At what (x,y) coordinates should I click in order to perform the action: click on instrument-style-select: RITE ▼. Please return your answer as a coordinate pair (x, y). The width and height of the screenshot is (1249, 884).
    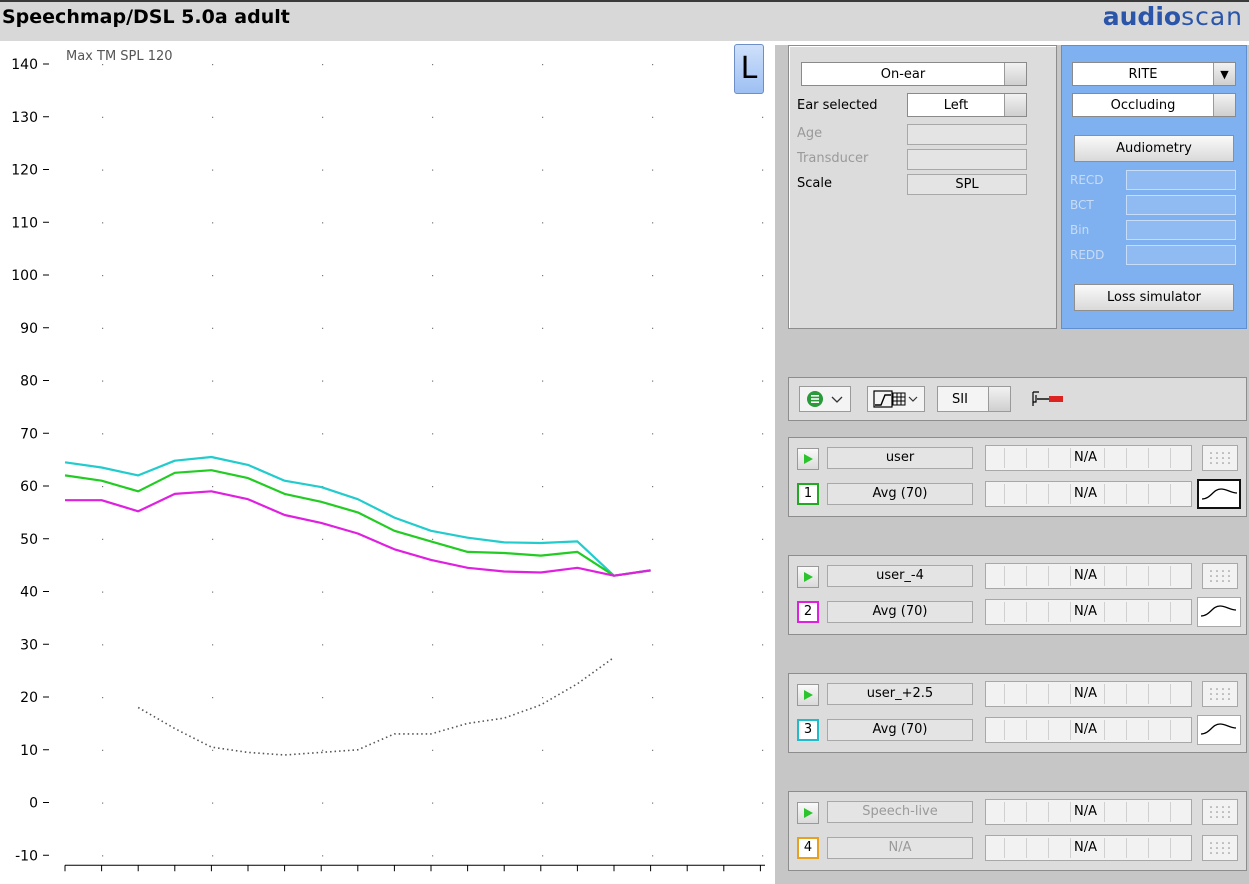
    Looking at the image, I should click on (1154, 74).